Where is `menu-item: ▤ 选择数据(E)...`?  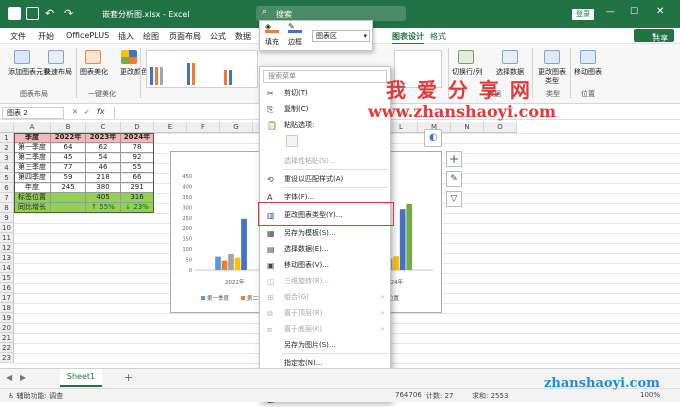 menu-item: ▤ 选择数据(E)... is located at coordinates (325, 249).